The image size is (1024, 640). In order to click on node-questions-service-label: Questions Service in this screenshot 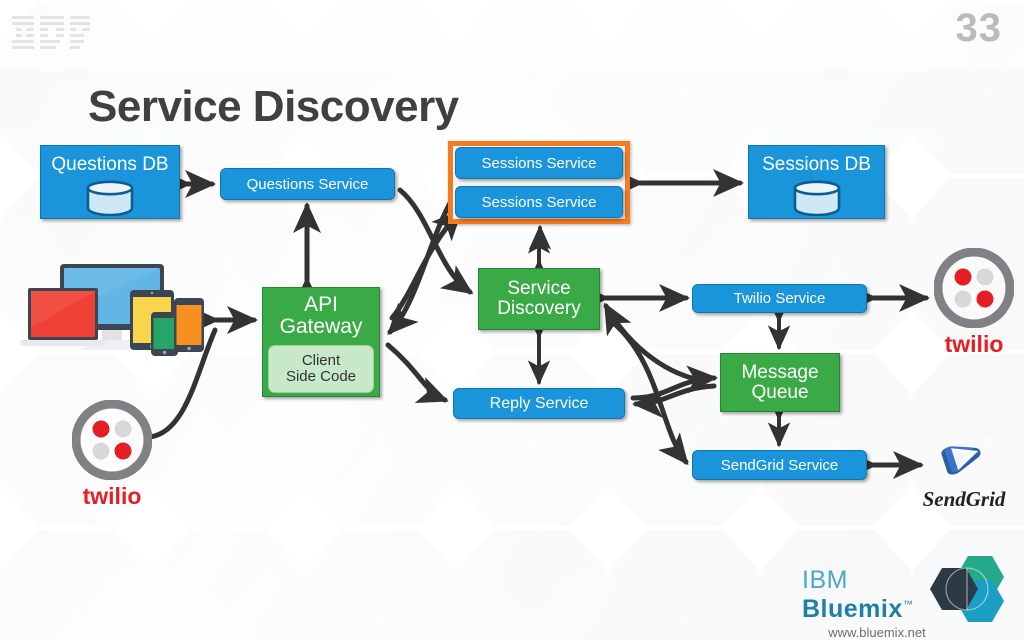, I will do `click(307, 184)`.